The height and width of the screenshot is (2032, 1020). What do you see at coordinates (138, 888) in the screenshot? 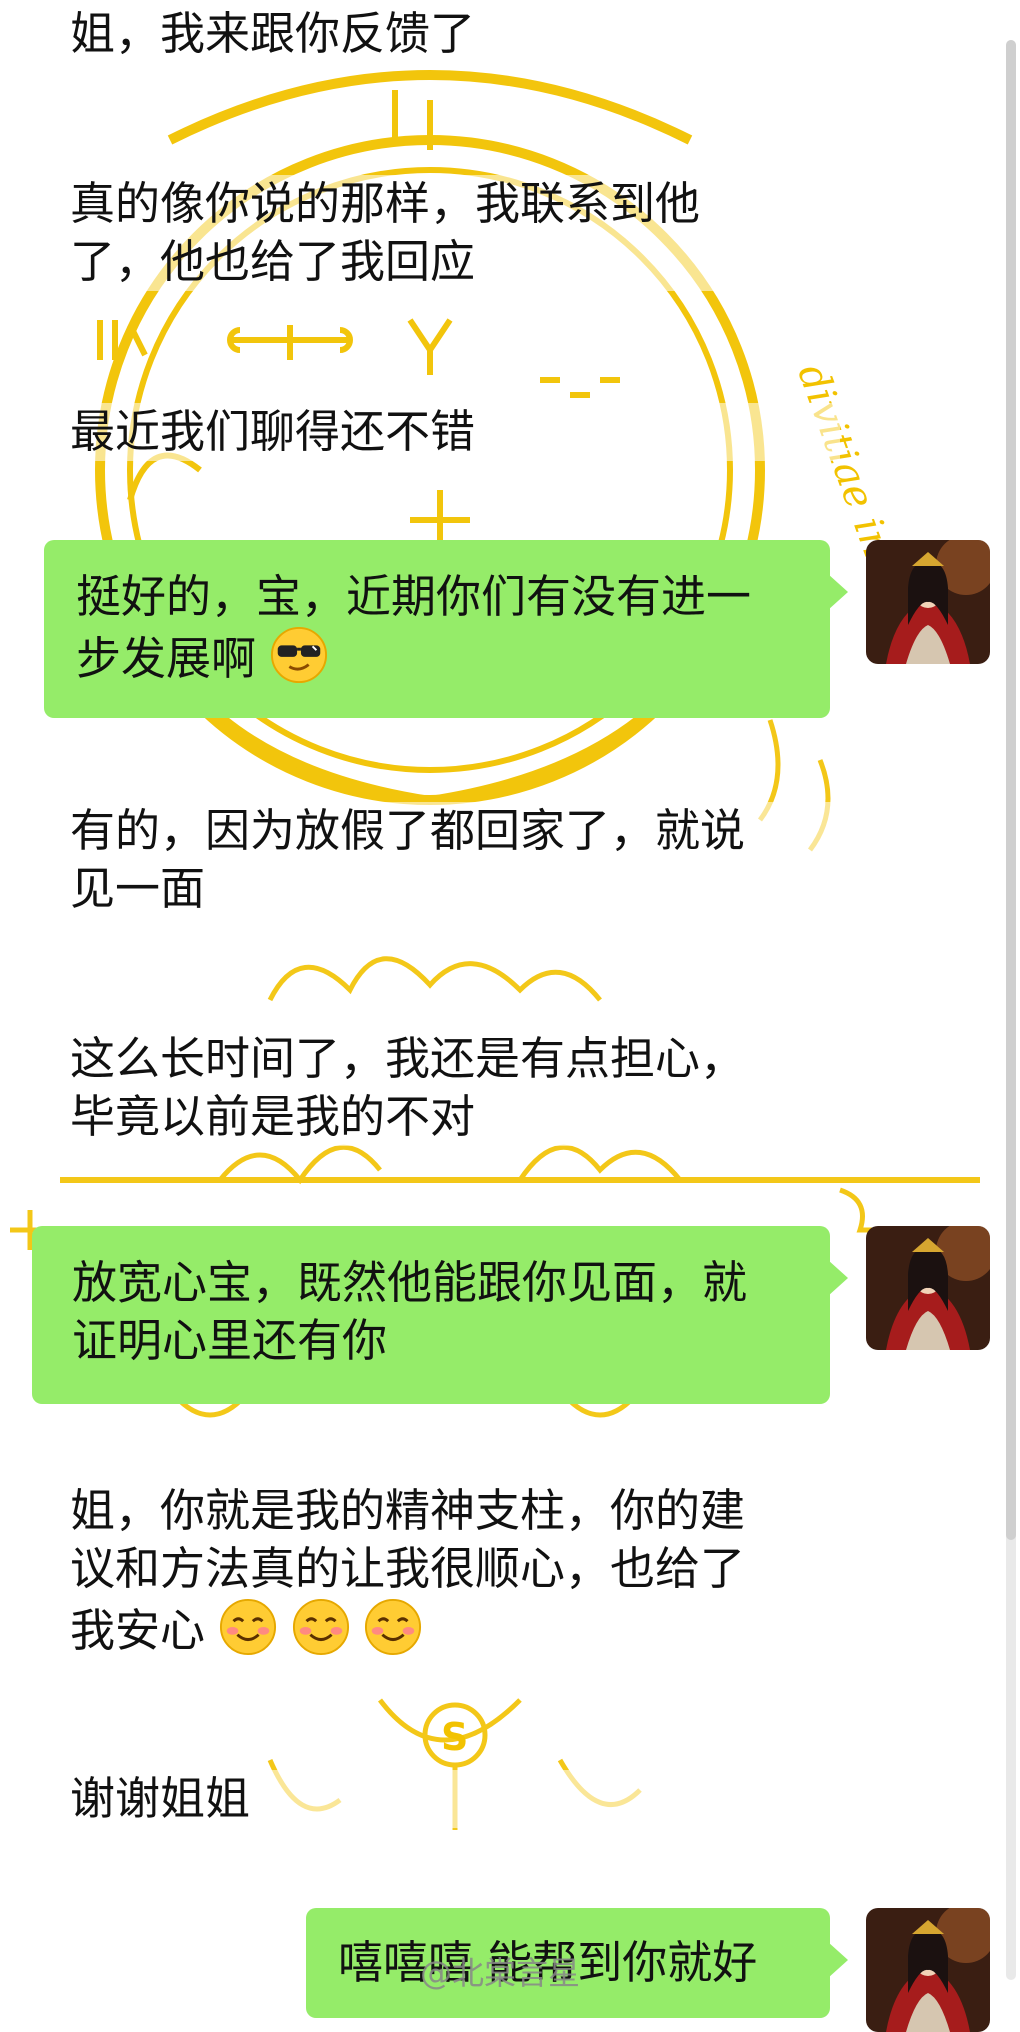
I see `message-text-line: 见一面` at bounding box center [138, 888].